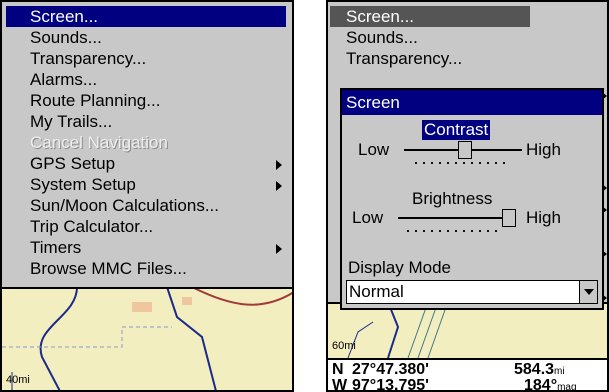  What do you see at coordinates (460, 163) in the screenshot?
I see `contrast-tick-marks` at bounding box center [460, 163].